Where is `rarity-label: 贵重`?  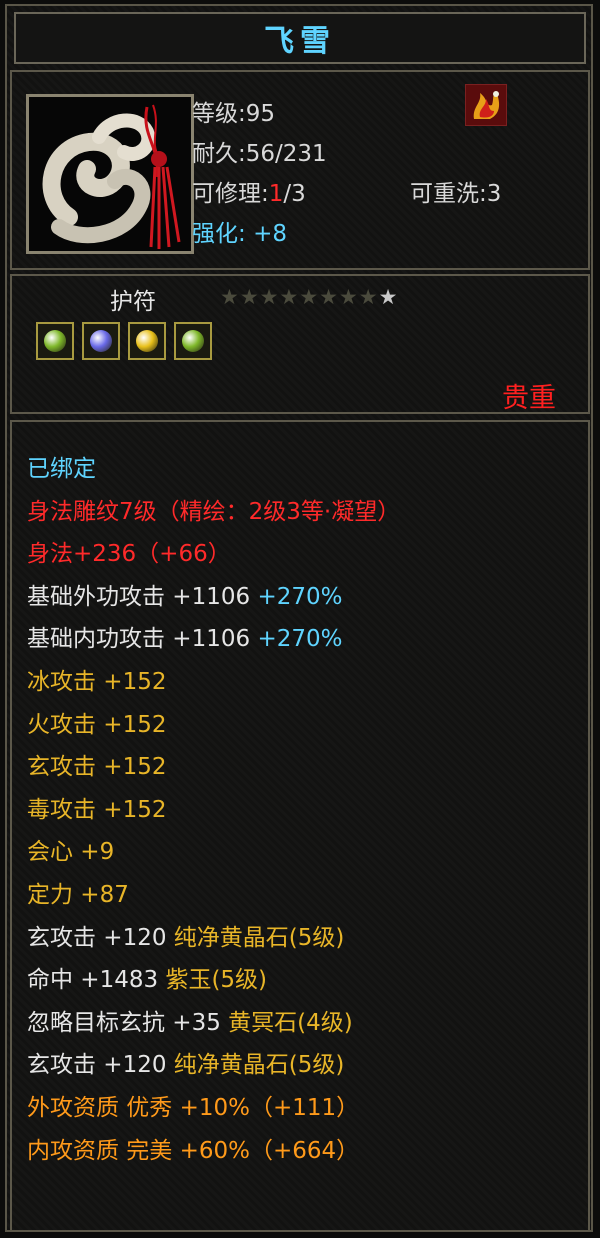
rarity-label: 贵重 is located at coordinates (529, 398).